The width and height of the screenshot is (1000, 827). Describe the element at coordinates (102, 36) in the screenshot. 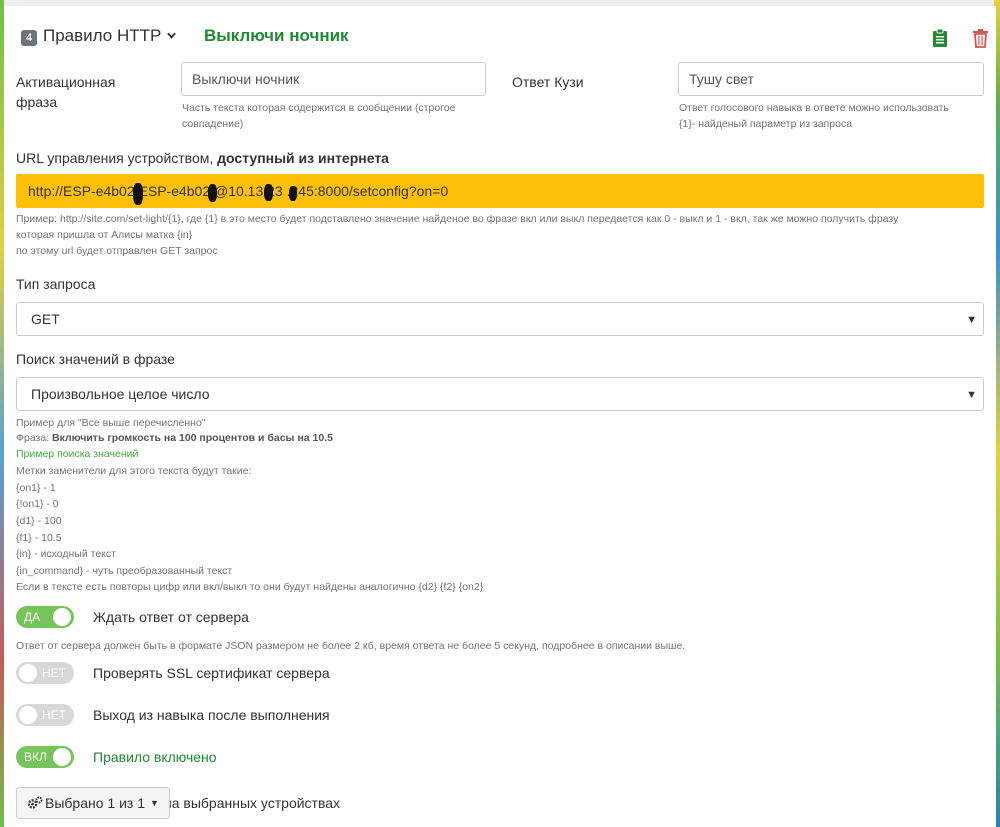

I see `rule-type-title: Правило HTTP` at that location.